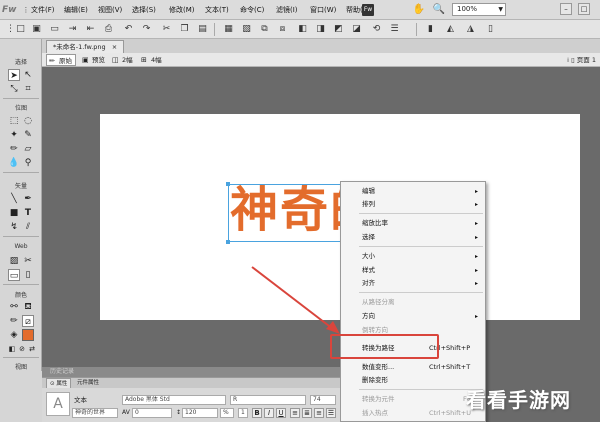 This screenshot has width=600, height=422. I want to click on align-center-icon: ≣, so click(307, 413).